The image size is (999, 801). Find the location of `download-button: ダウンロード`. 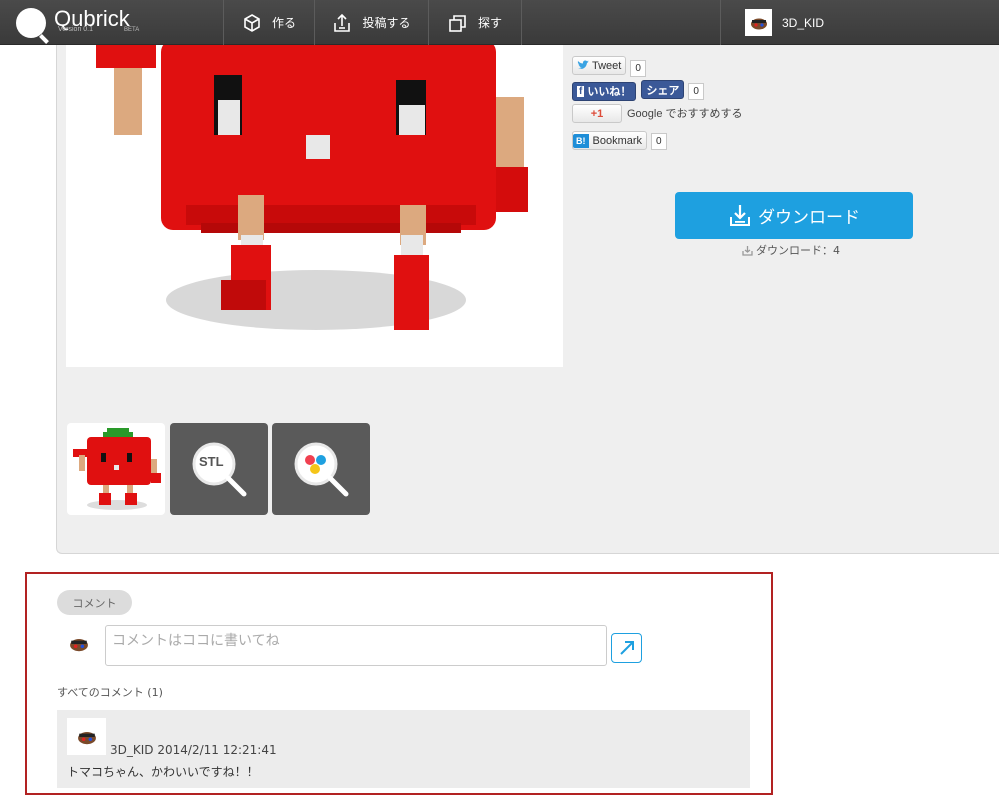

download-button: ダウンロード is located at coordinates (794, 215).